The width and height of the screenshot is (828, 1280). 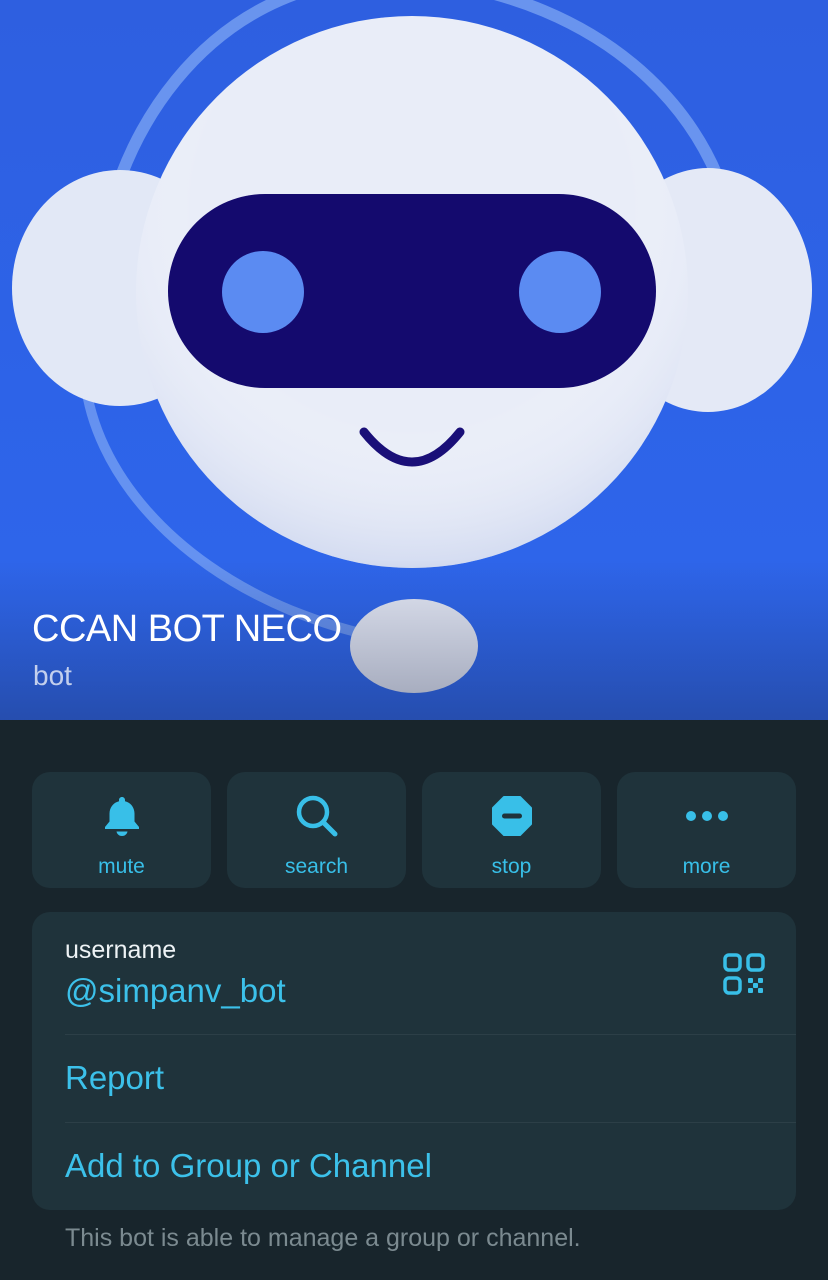 I want to click on more-button: more, so click(x=706, y=830).